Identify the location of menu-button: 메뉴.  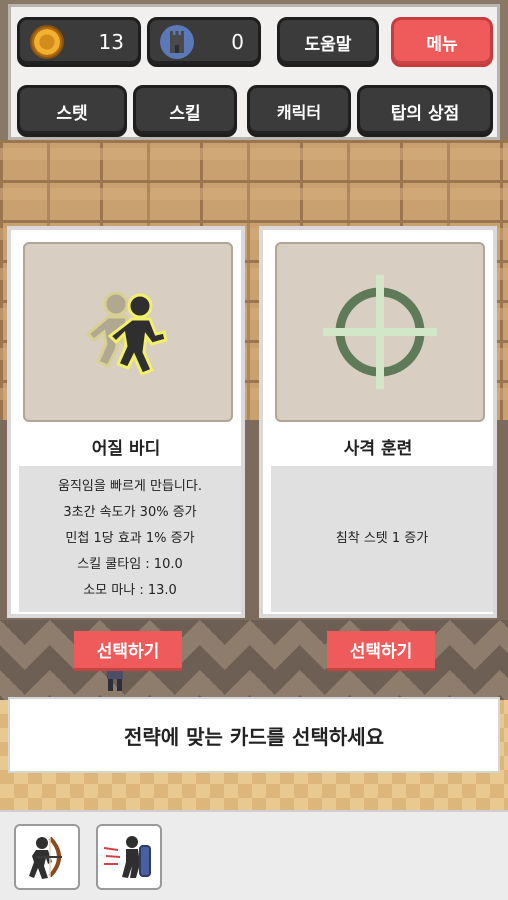
(442, 42).